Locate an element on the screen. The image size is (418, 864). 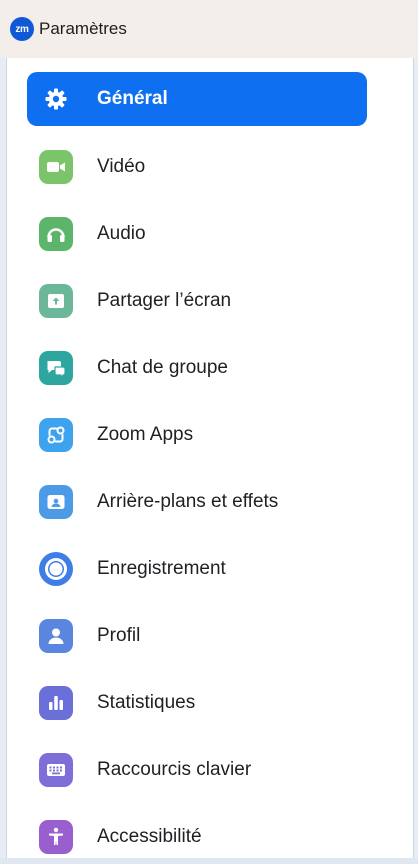
sidebar-item-label: Partager l’écran is located at coordinates (164, 300).